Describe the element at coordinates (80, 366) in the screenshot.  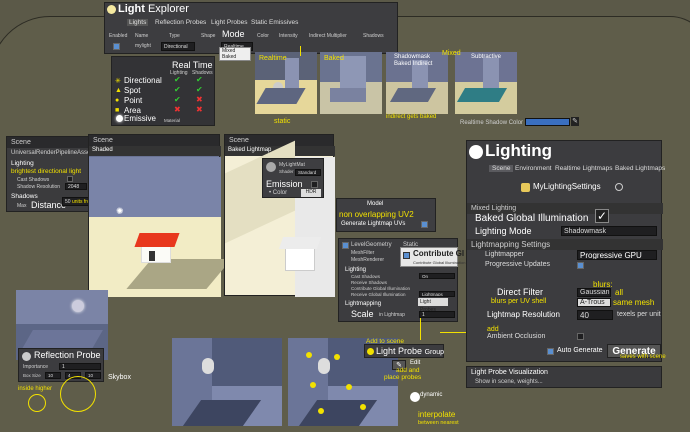
I see `importance-field: 1` at that location.